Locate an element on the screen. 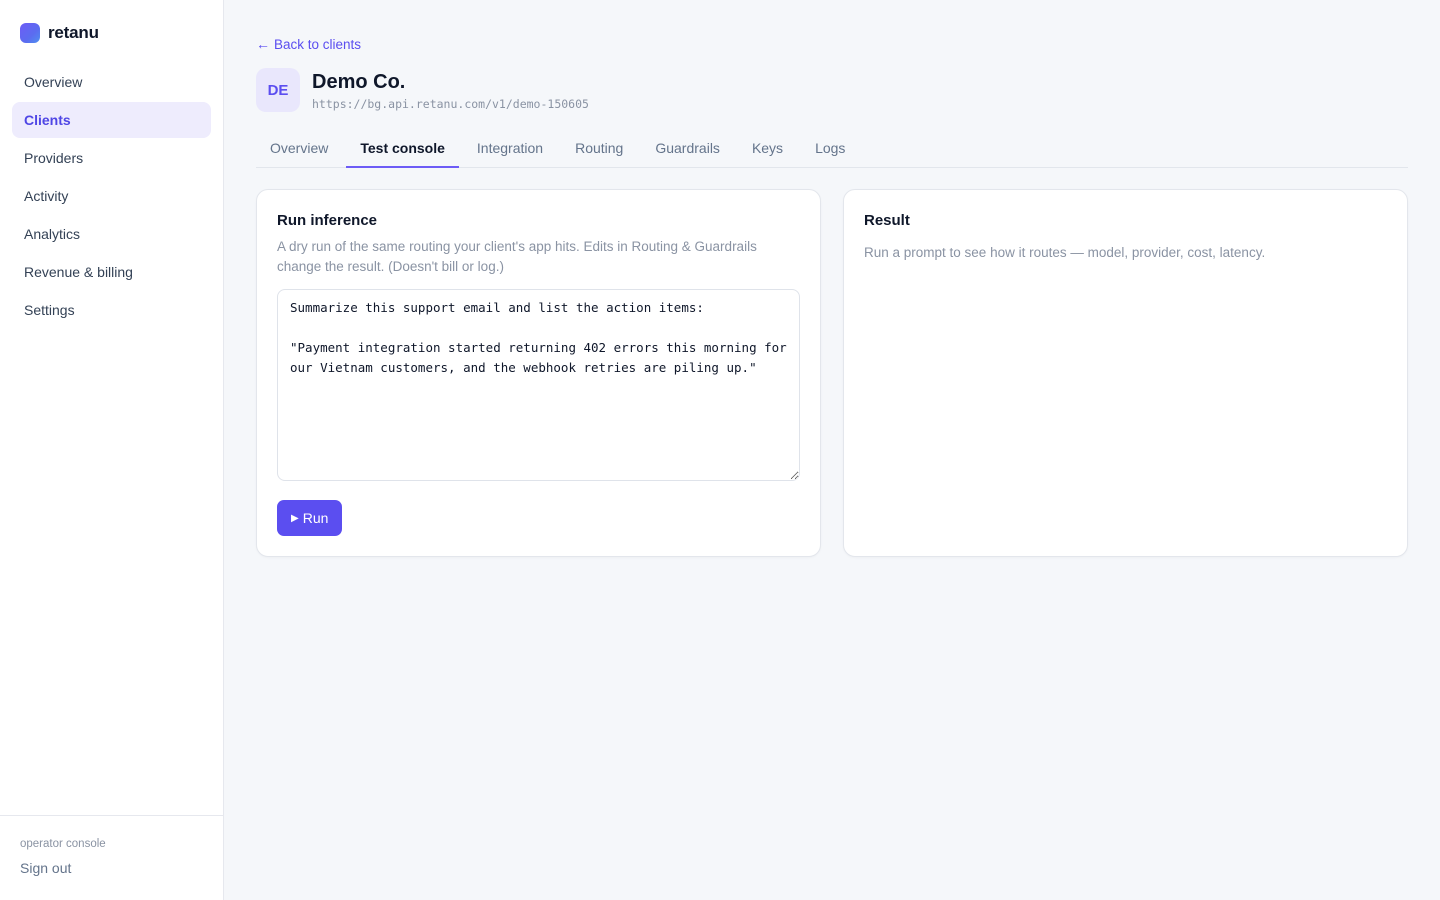 This screenshot has width=1440, height=900. prompt-input is located at coordinates (538, 385).